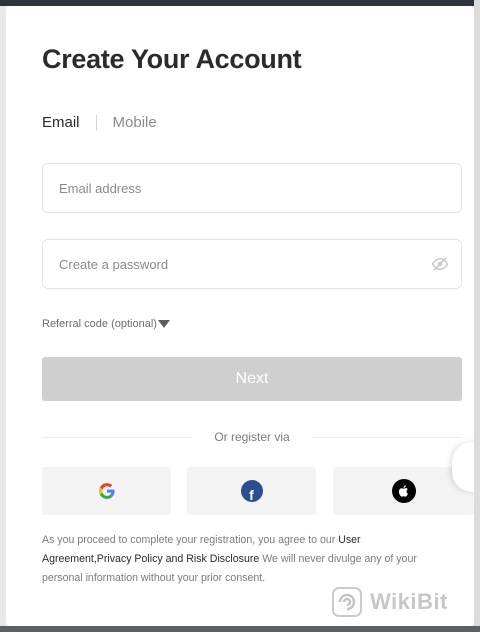 This screenshot has width=480, height=632. I want to click on eye-hidden-icon, so click(440, 264).